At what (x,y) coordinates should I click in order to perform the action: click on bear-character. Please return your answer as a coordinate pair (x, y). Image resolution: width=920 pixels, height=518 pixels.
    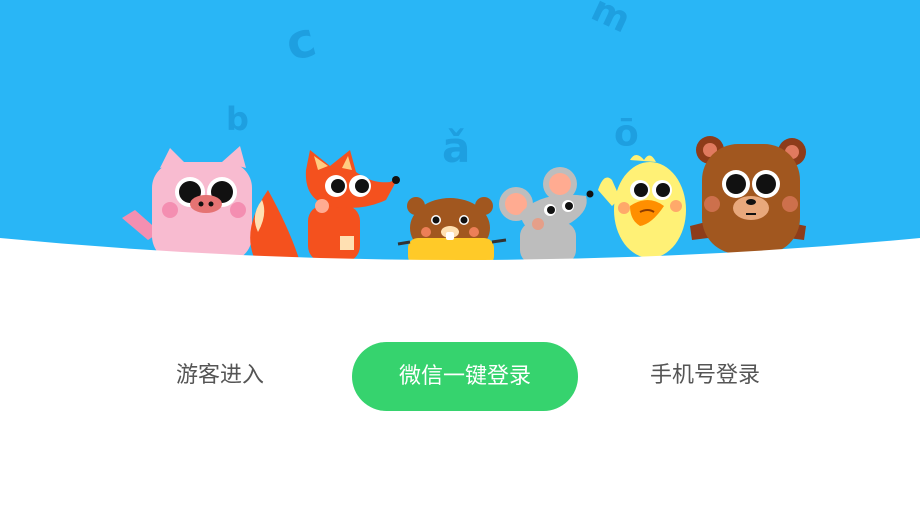
    Looking at the image, I should click on (748, 195).